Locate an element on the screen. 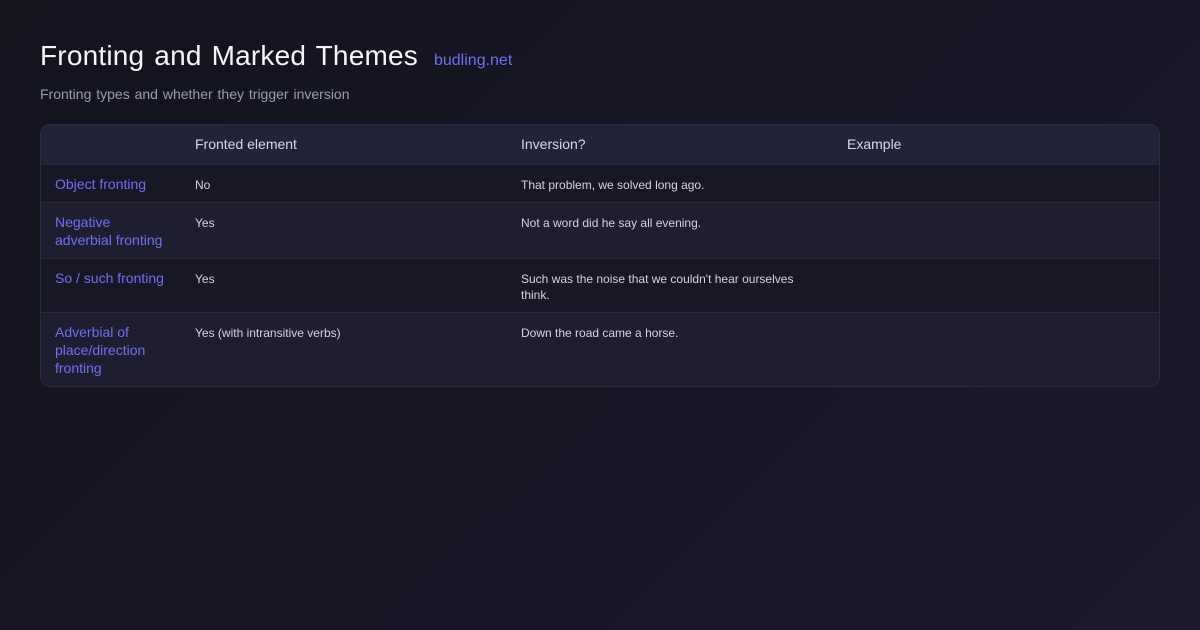 The width and height of the screenshot is (1200, 630). cell-fronted-element: No is located at coordinates (203, 184).